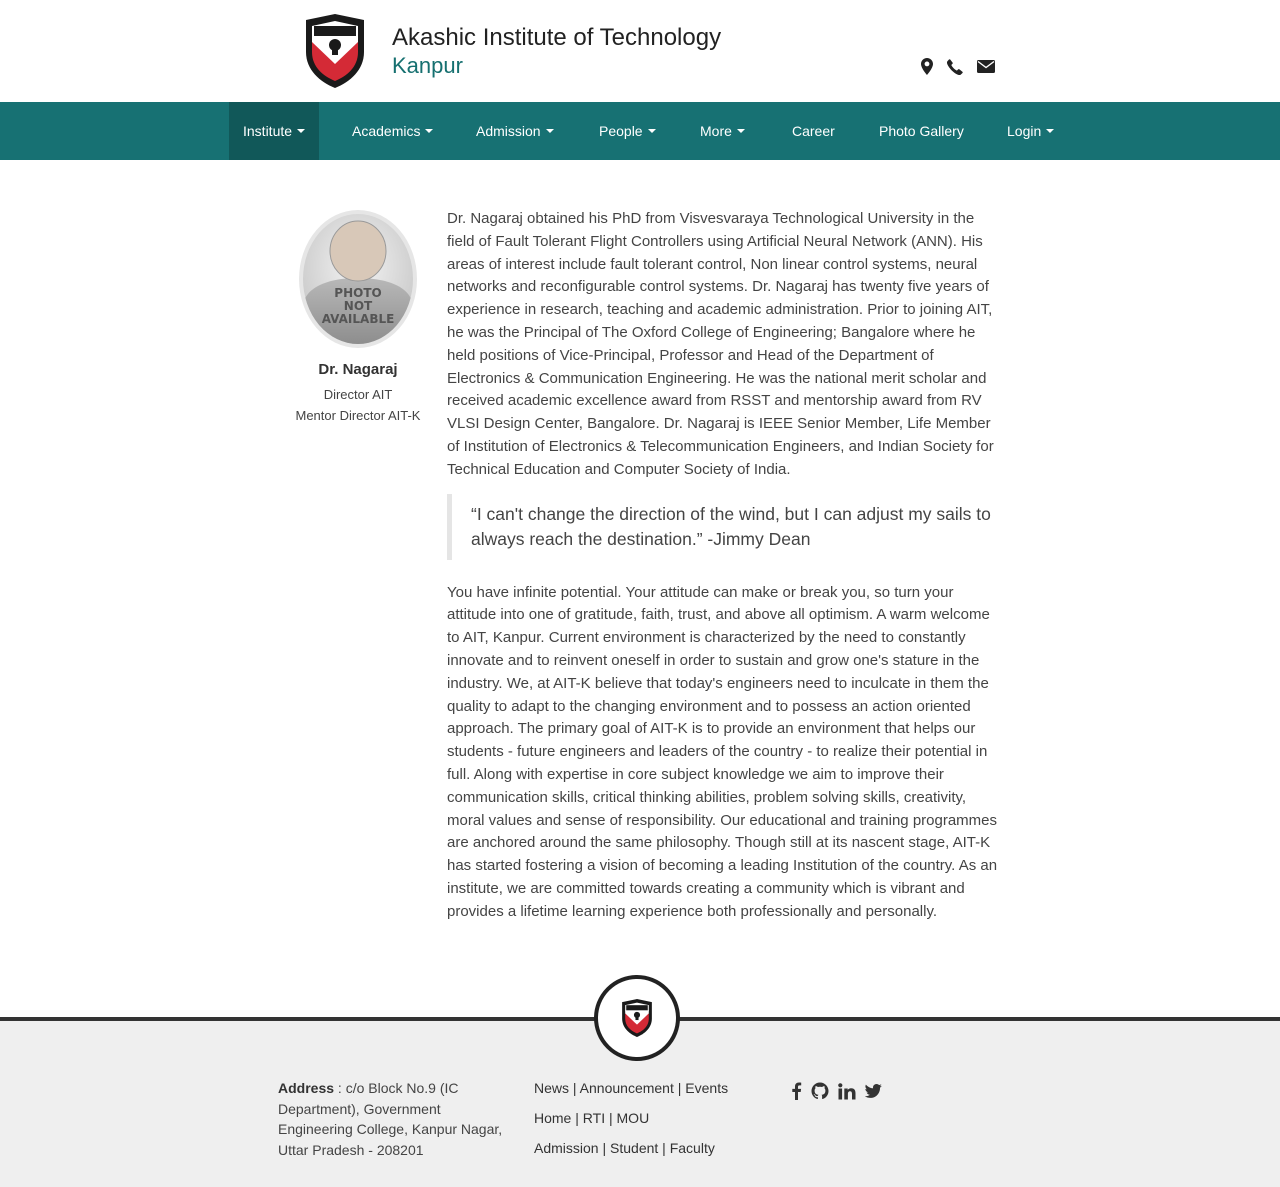  Describe the element at coordinates (515, 131) in the screenshot. I see `nav-item-admission: Admission` at that location.